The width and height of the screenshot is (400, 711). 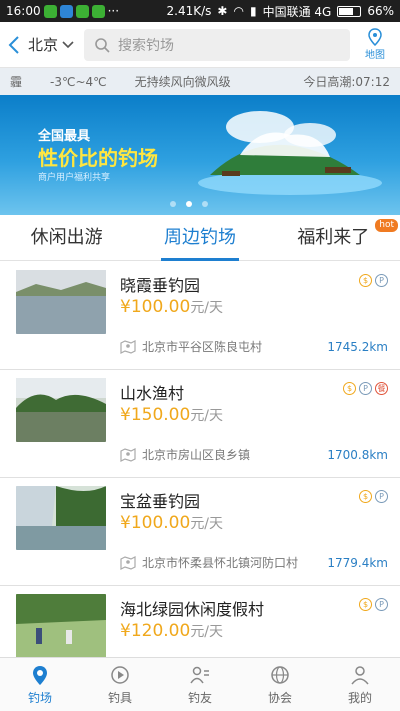 I want to click on tab-label: 福利来了, so click(x=333, y=237).